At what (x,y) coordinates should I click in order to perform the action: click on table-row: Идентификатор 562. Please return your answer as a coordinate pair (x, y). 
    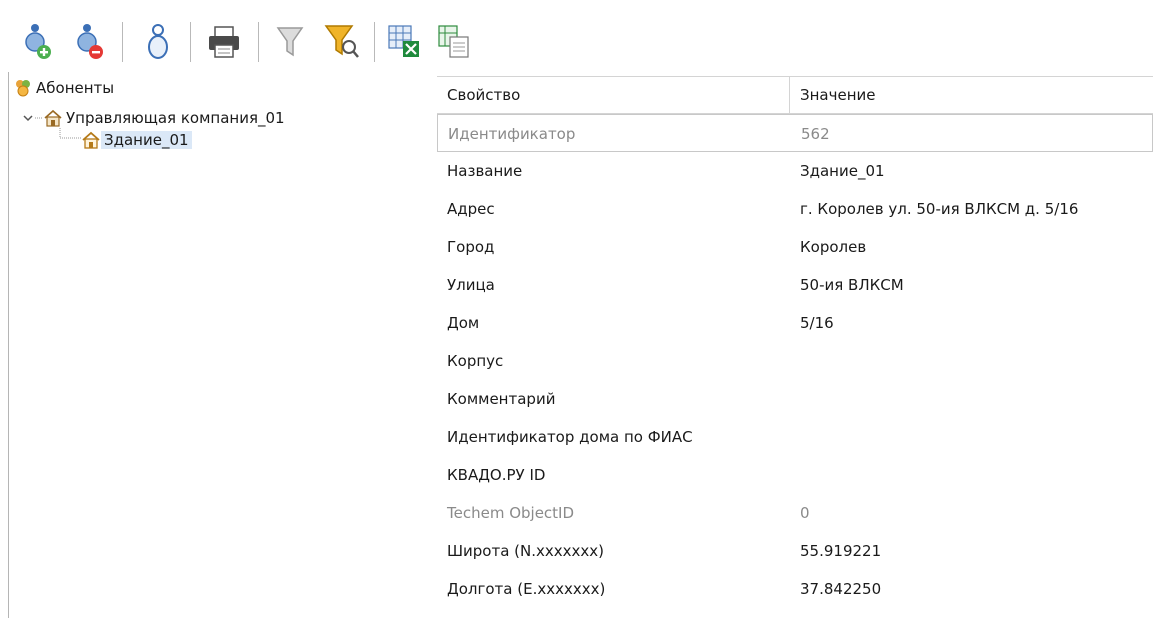
    Looking at the image, I should click on (795, 133).